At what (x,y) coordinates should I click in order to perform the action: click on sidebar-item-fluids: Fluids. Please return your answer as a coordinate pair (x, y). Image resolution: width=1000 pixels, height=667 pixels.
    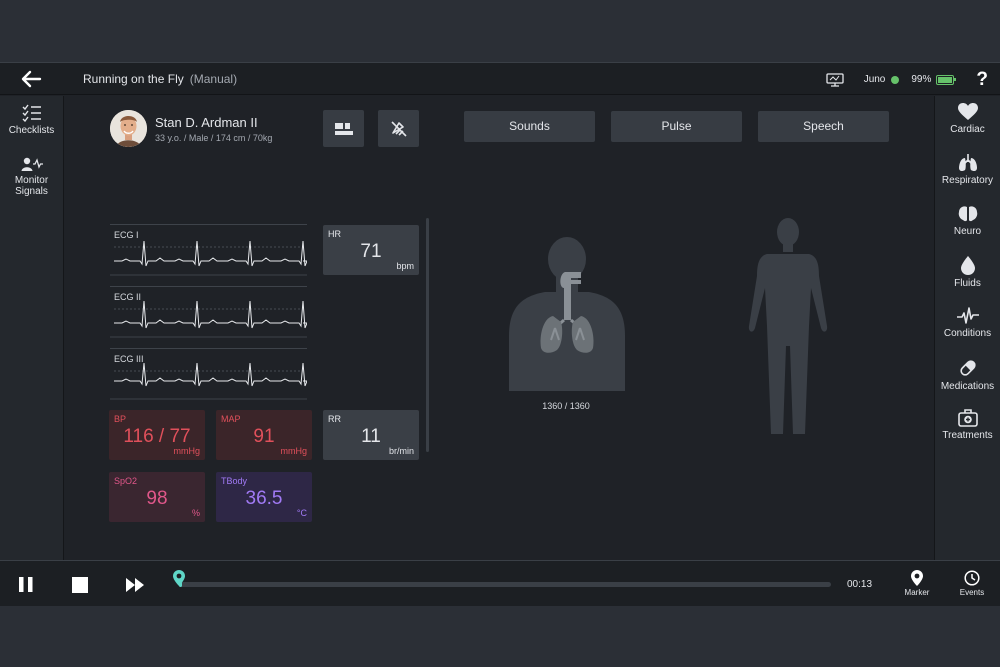
    Looking at the image, I should click on (967, 274).